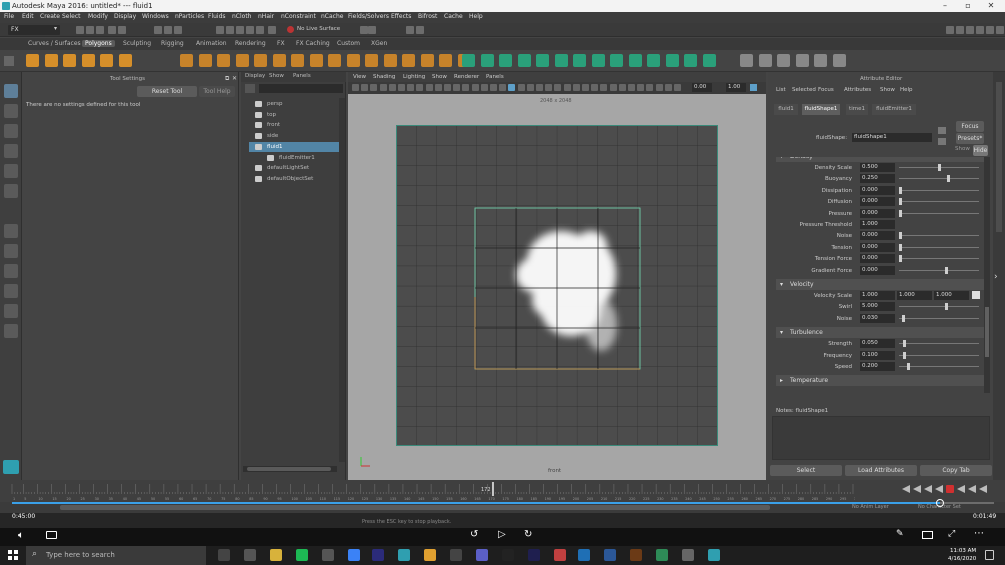  I want to click on select-component-icon, so click(178, 30).